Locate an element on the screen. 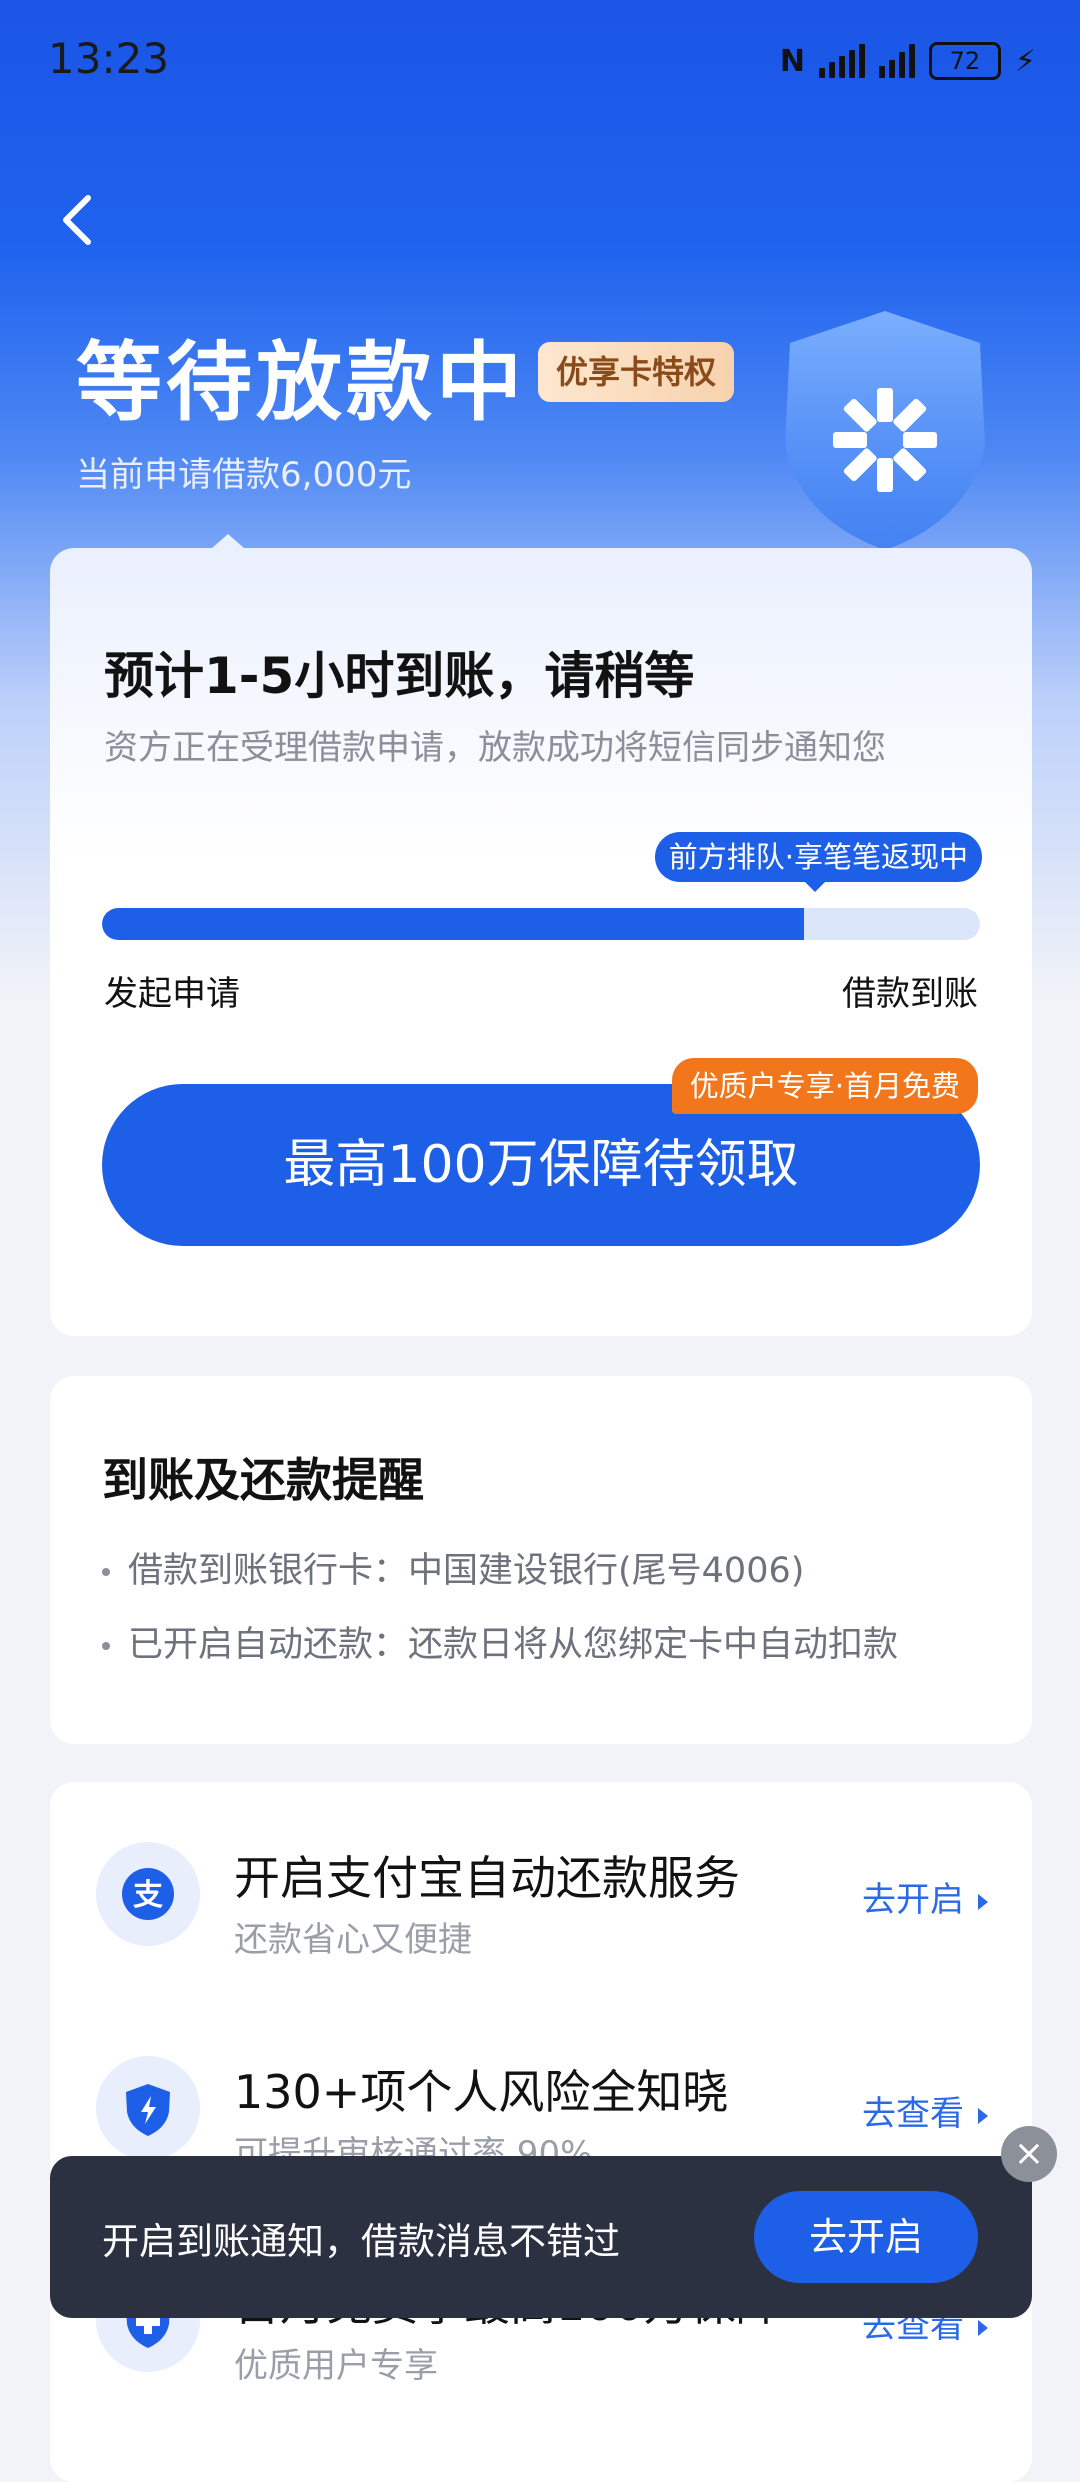 The image size is (1080, 2482). page-title: 等待放款中 is located at coordinates (301, 383).